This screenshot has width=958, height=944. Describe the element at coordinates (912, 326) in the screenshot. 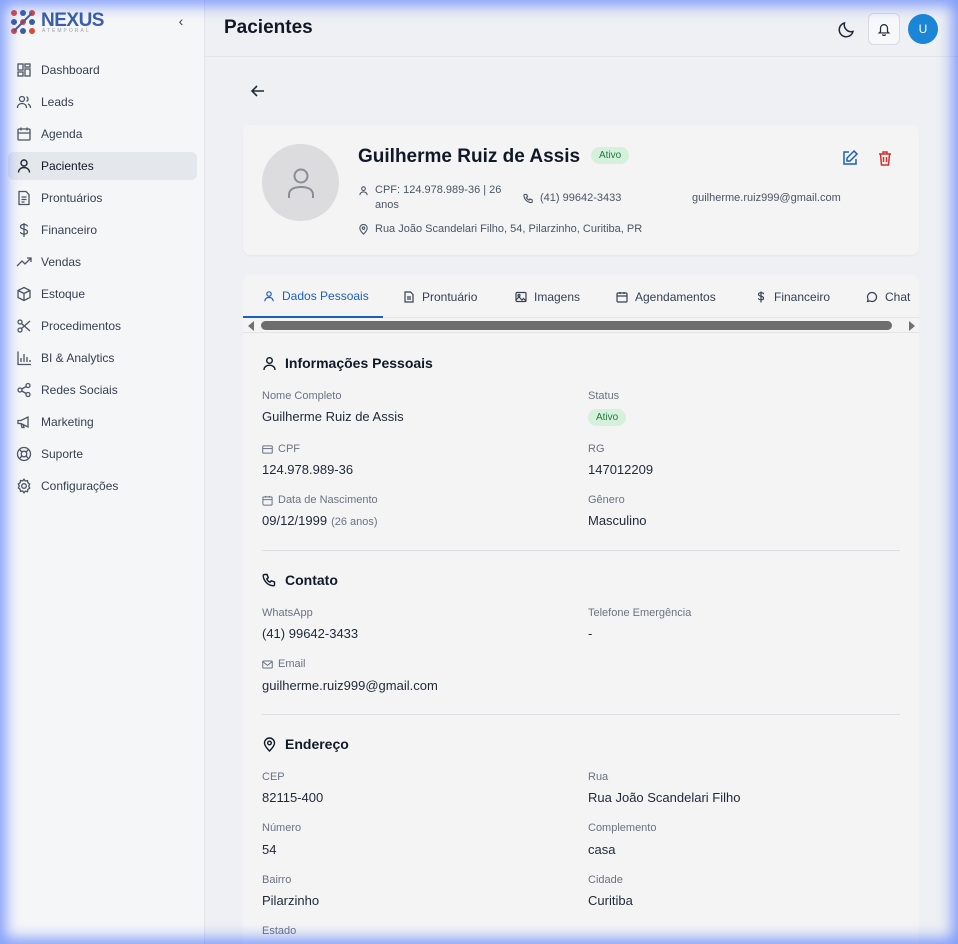

I see `scroll-right-arrow-icon` at that location.